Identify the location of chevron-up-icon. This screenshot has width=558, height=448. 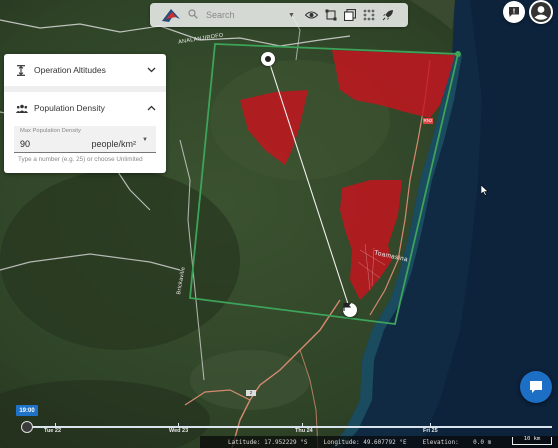
(151, 108).